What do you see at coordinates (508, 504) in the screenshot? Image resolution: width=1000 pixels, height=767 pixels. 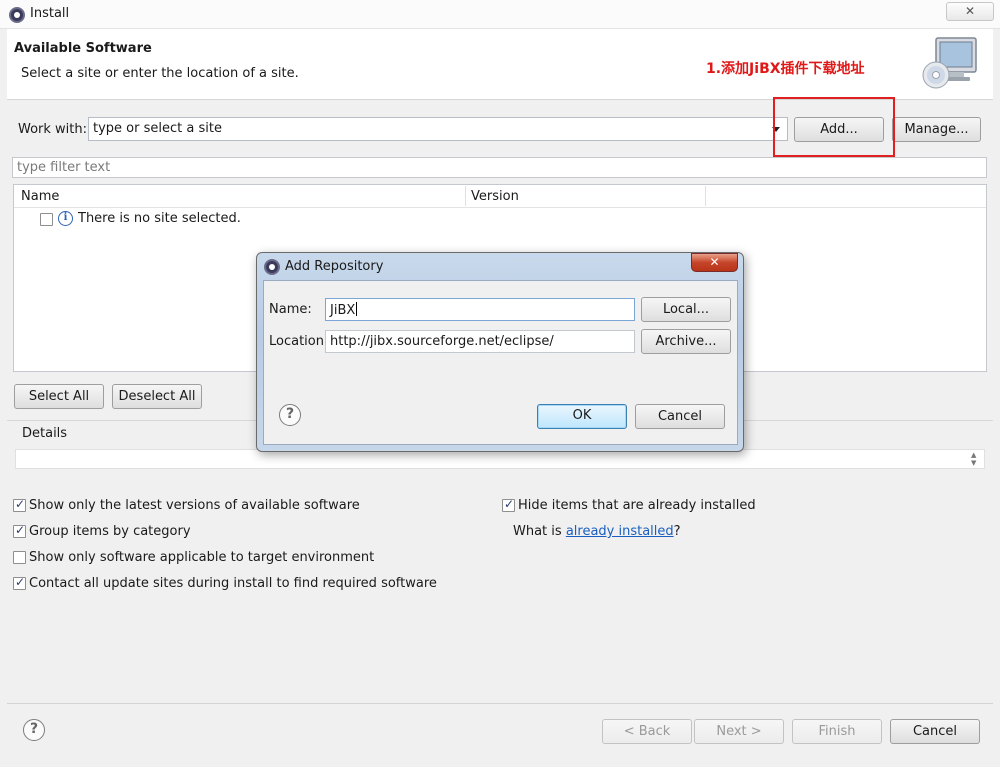 I see `hide-installed-checkbox` at bounding box center [508, 504].